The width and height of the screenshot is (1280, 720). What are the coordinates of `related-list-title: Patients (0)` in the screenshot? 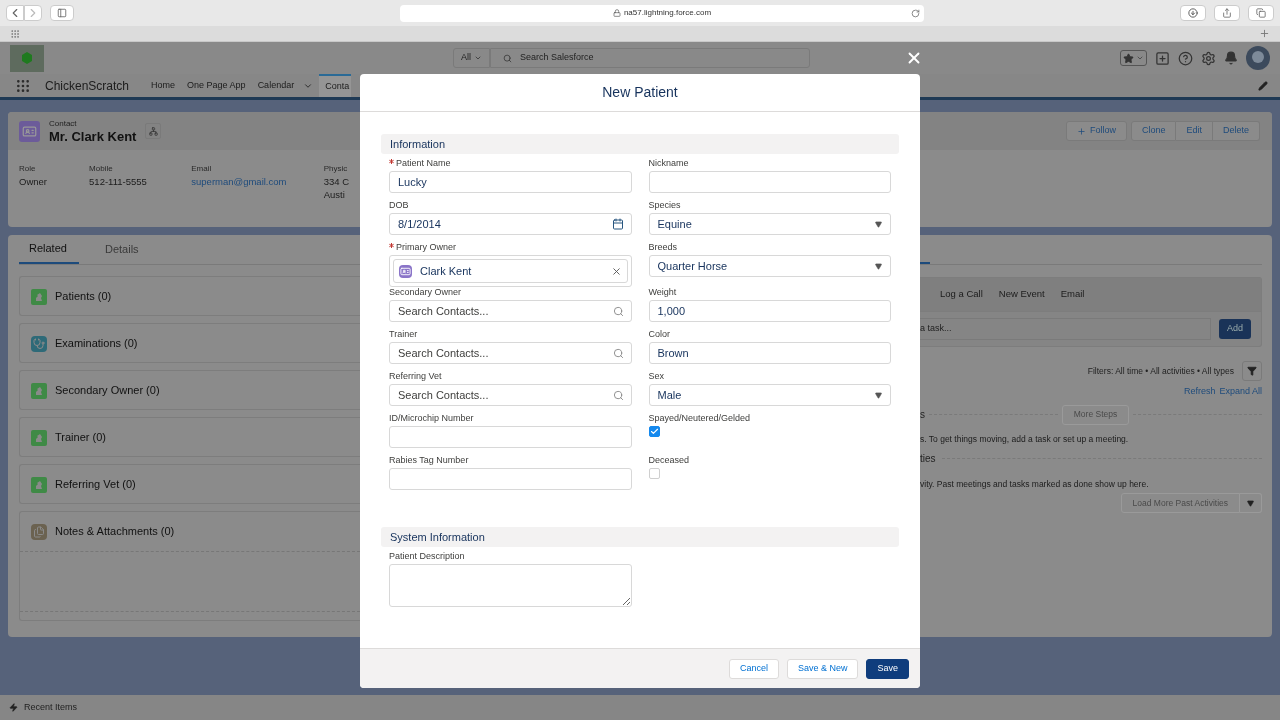 It's located at (83, 296).